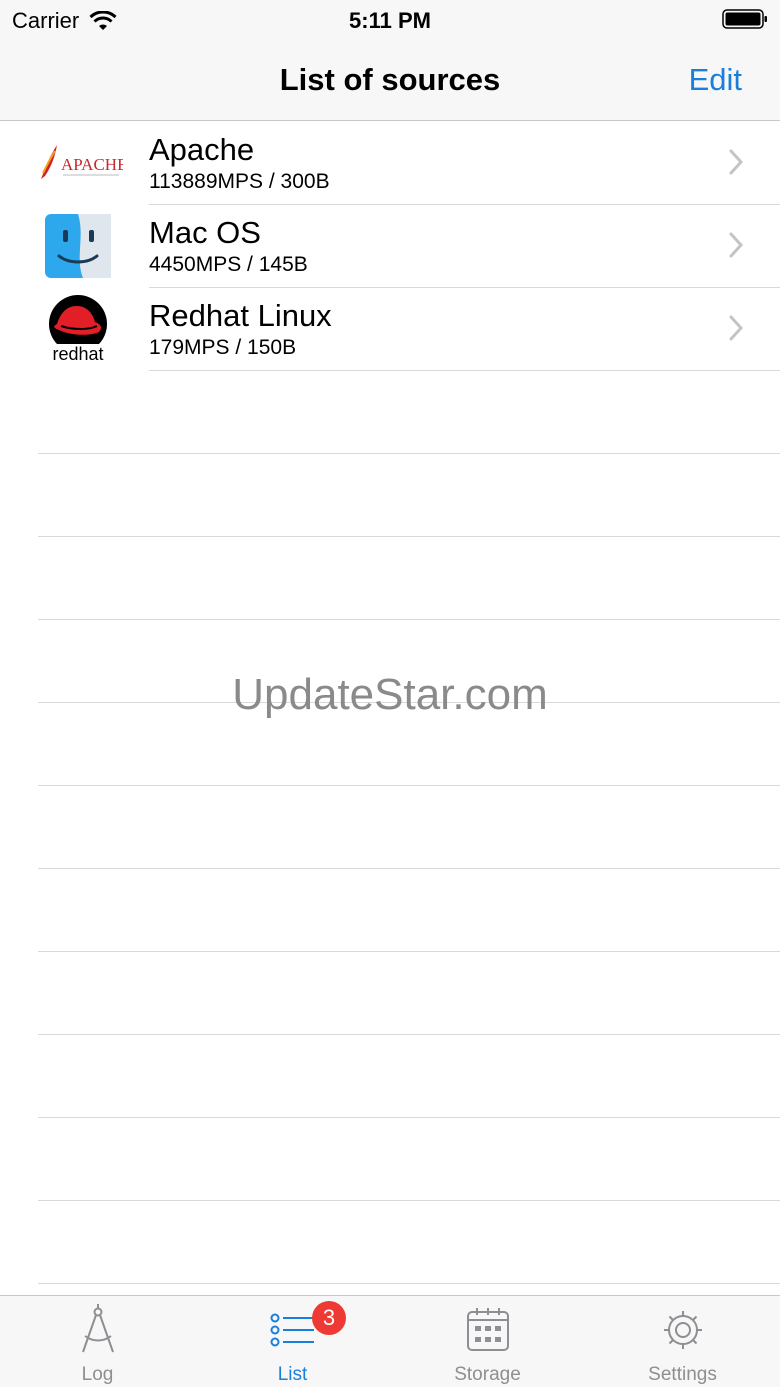  I want to click on source-stats: 113889MPS / 300B, so click(239, 181).